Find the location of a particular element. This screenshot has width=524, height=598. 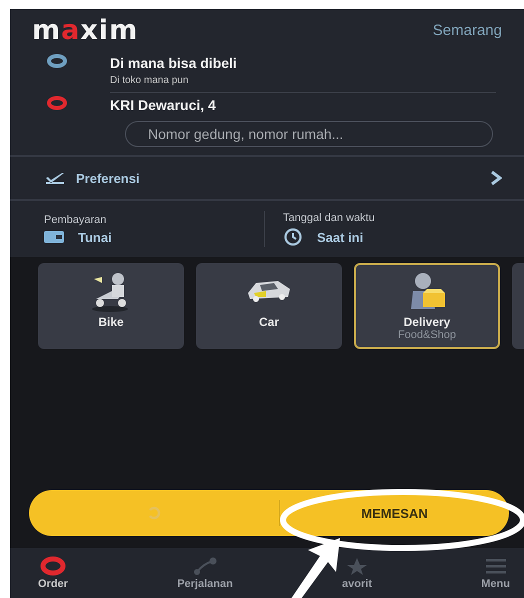

logo-icon is located at coordinates (52, 566).